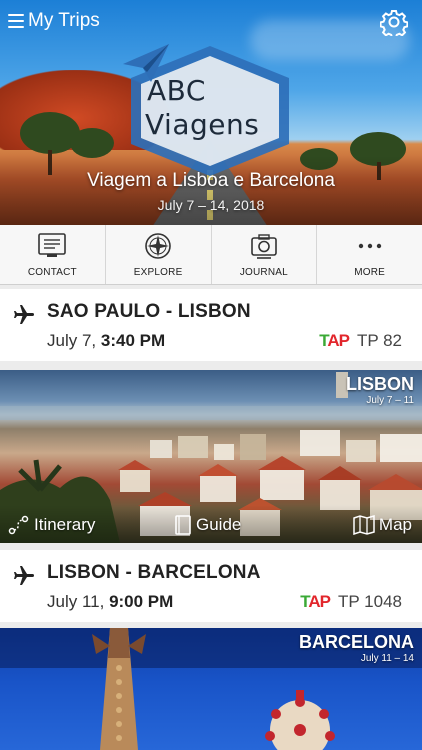 Image resolution: width=422 pixels, height=750 pixels. I want to click on destination-header: BARCELONA July 11 – 14, so click(360, 646).